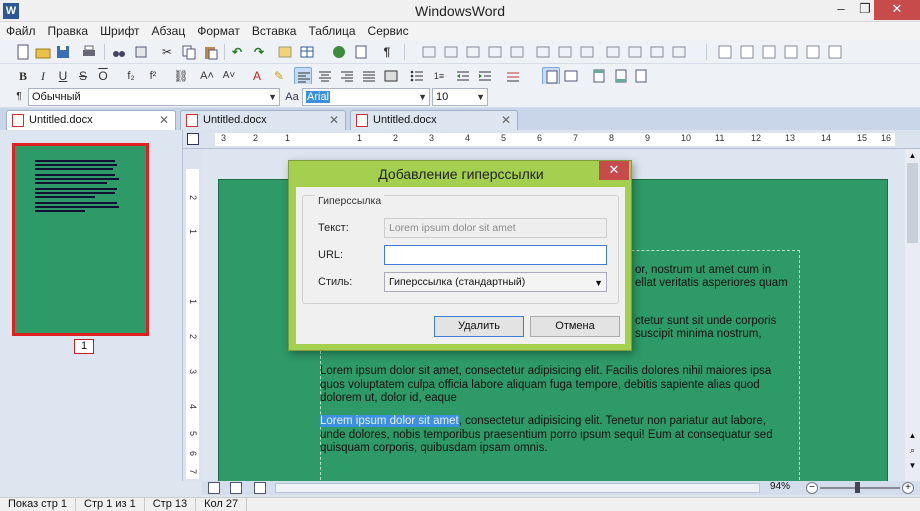 The height and width of the screenshot is (511, 920). Describe the element at coordinates (587, 52) in the screenshot. I see `table-tool-8-icon` at that location.